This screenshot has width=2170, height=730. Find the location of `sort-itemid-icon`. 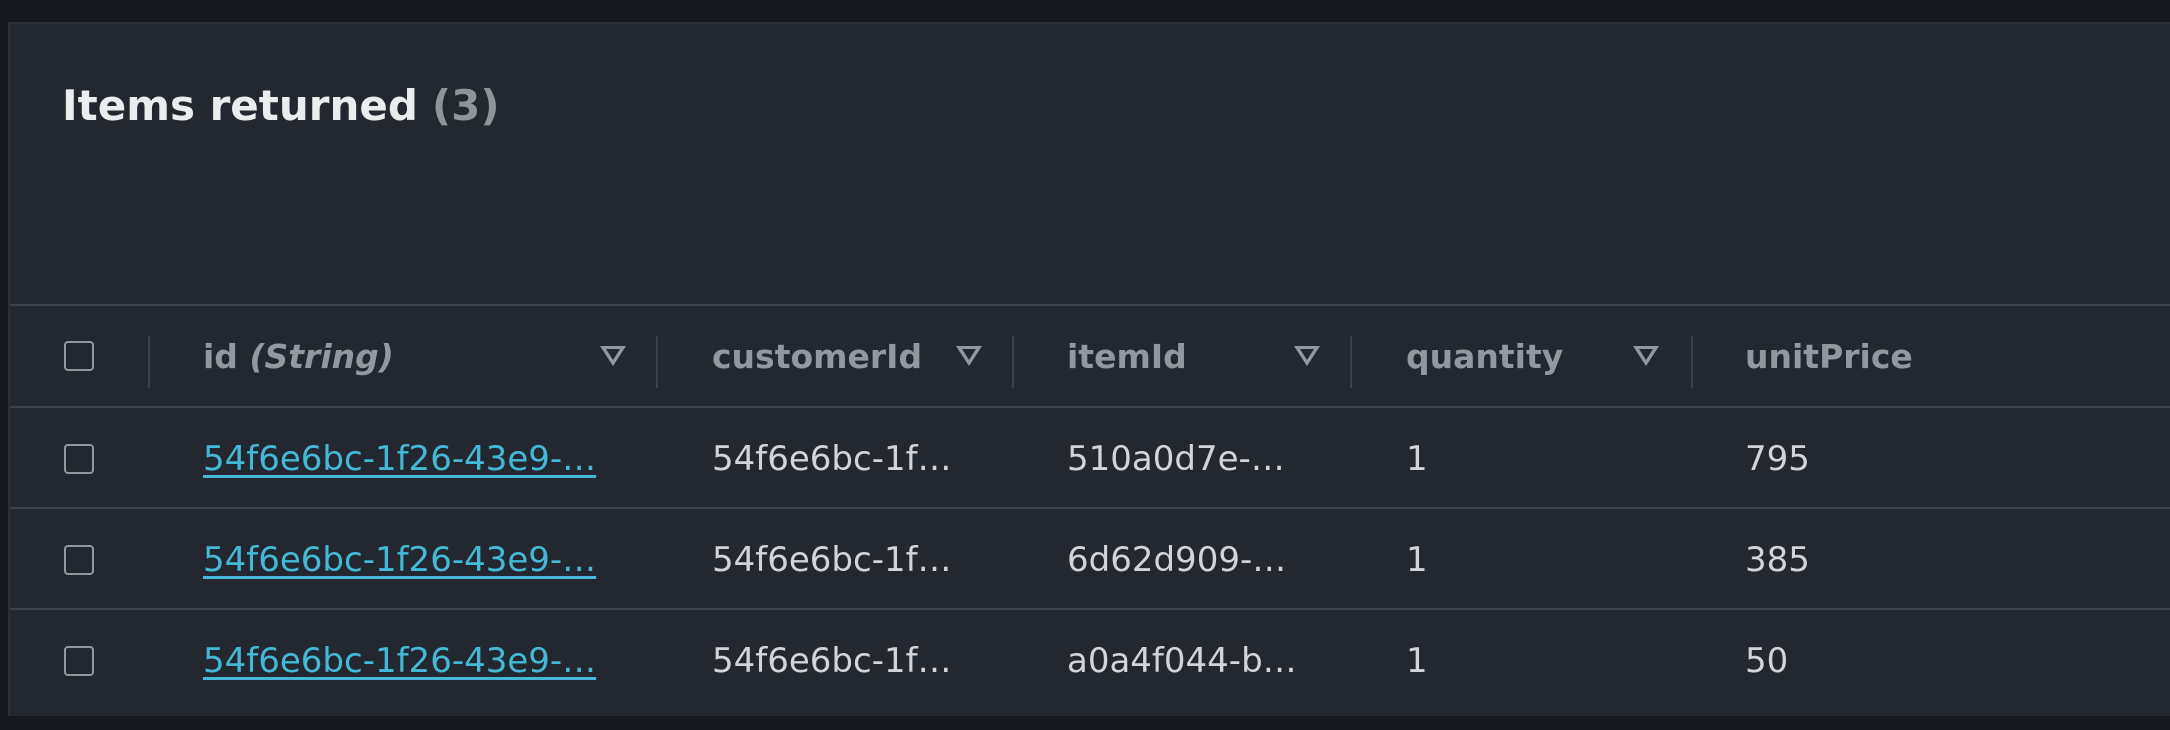

sort-itemid-icon is located at coordinates (1307, 356).